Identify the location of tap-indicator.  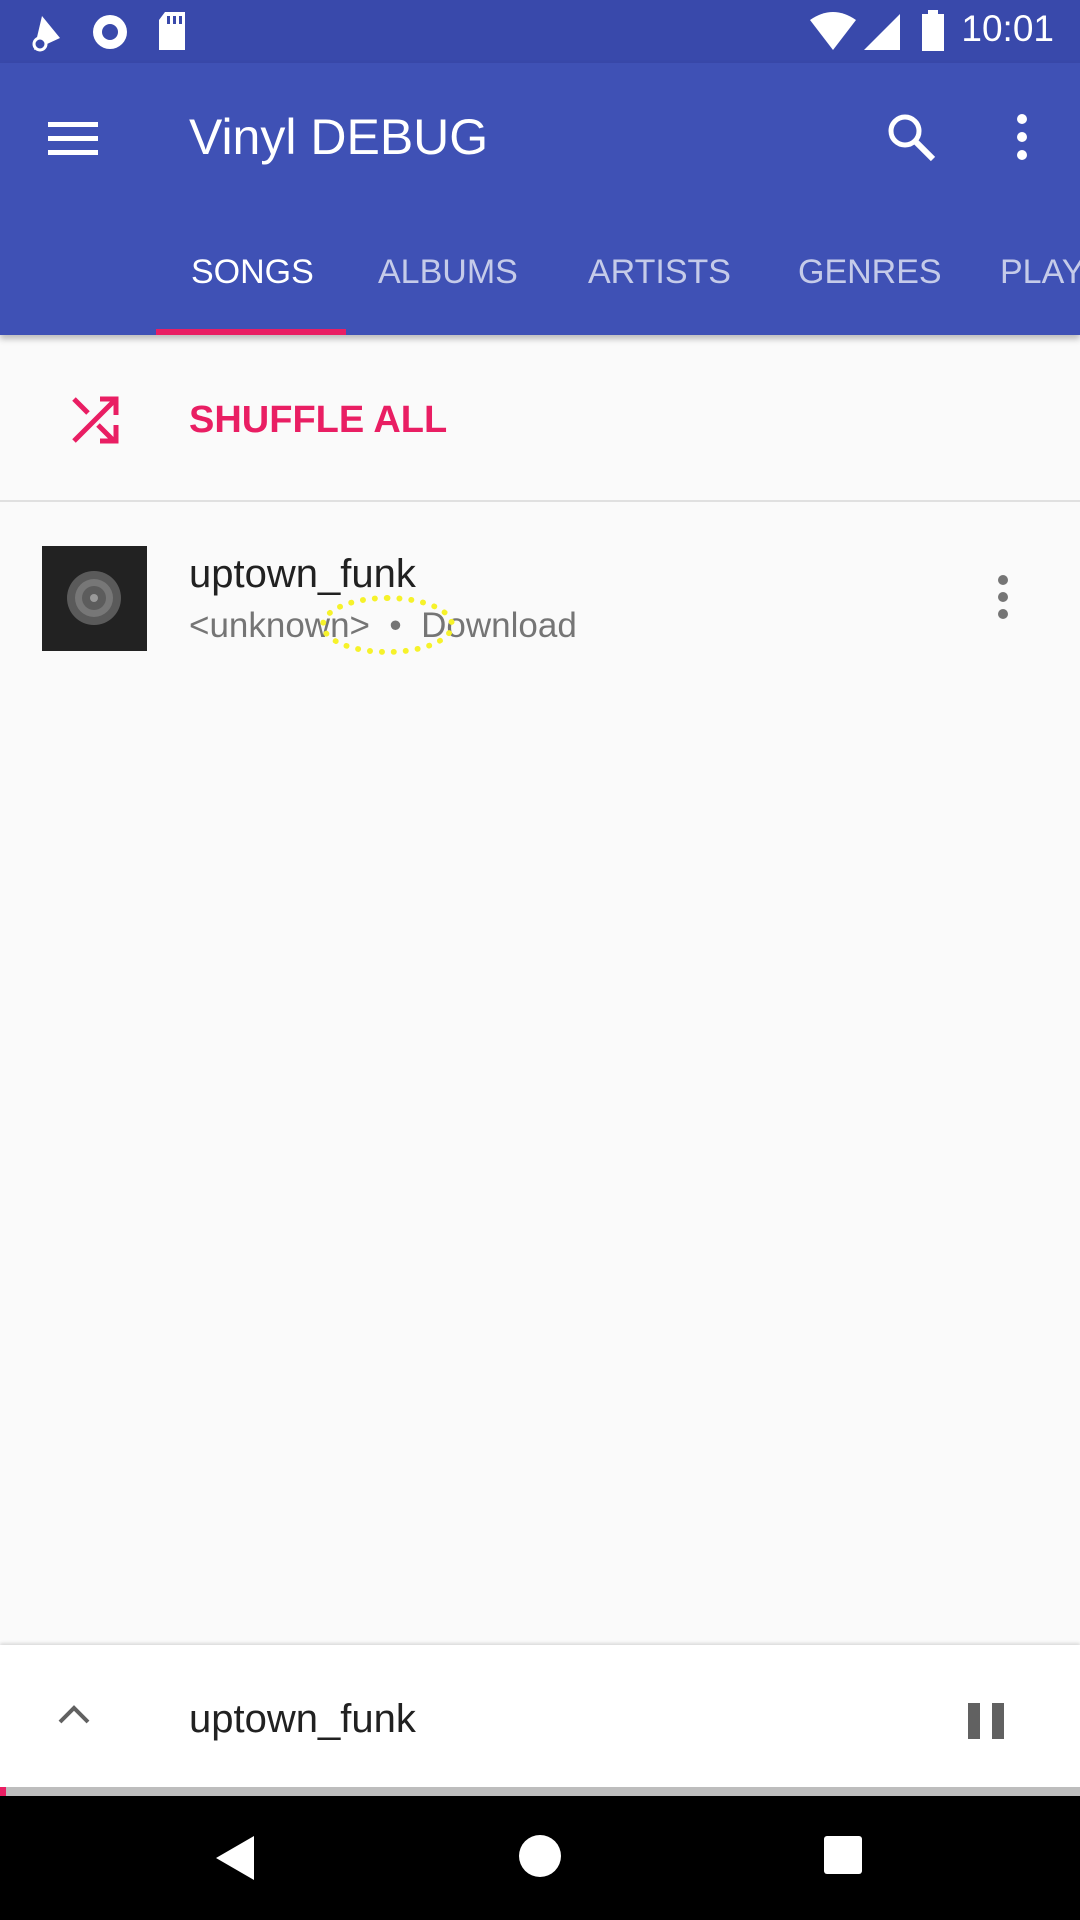
(387, 625).